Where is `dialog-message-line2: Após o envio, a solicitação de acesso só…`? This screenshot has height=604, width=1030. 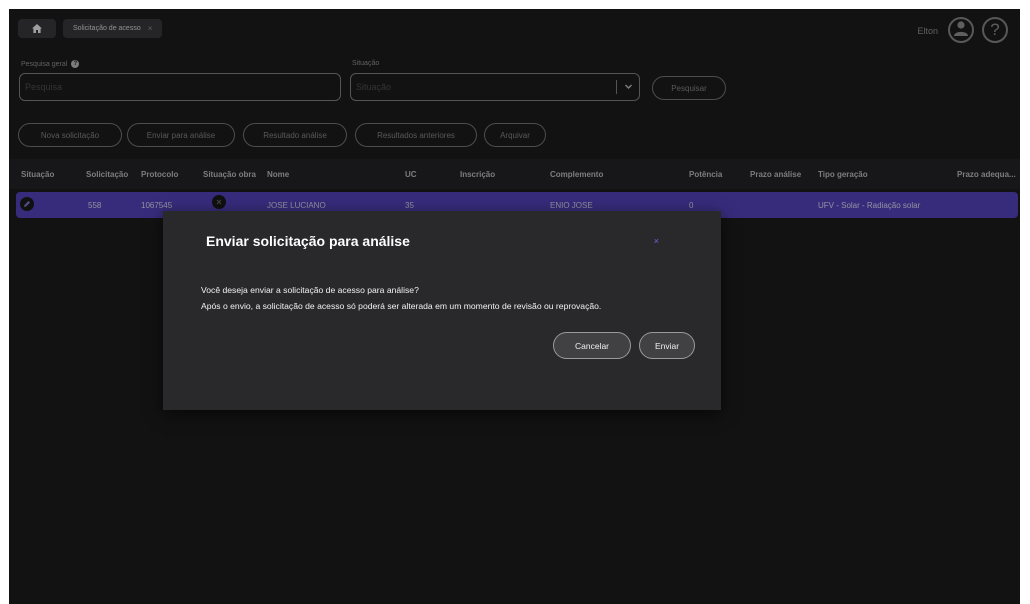
dialog-message-line2: Após o envio, a solicitação de acesso só… is located at coordinates (401, 306).